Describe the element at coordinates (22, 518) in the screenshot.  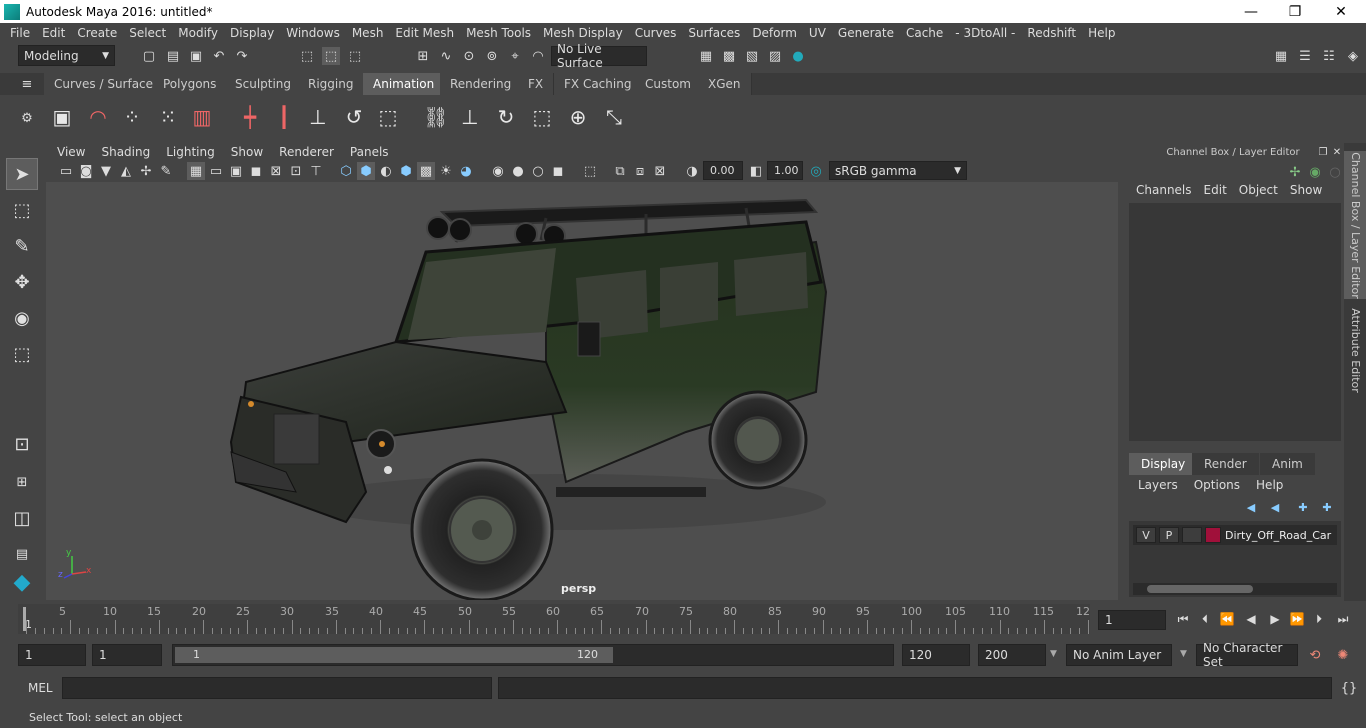
I see `two-panel-layout-icon: ◫` at that location.